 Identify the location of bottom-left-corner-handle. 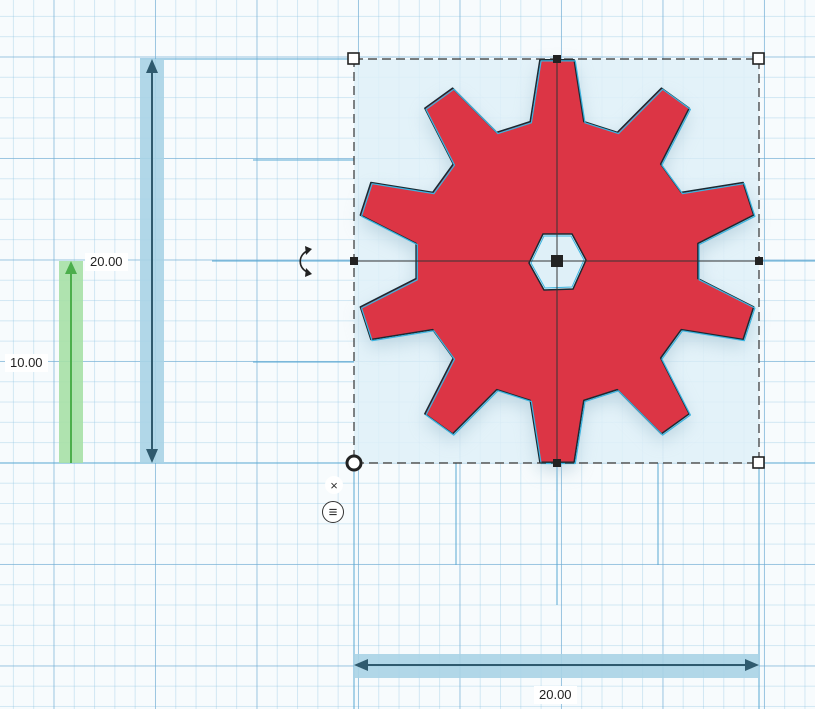
(354, 463).